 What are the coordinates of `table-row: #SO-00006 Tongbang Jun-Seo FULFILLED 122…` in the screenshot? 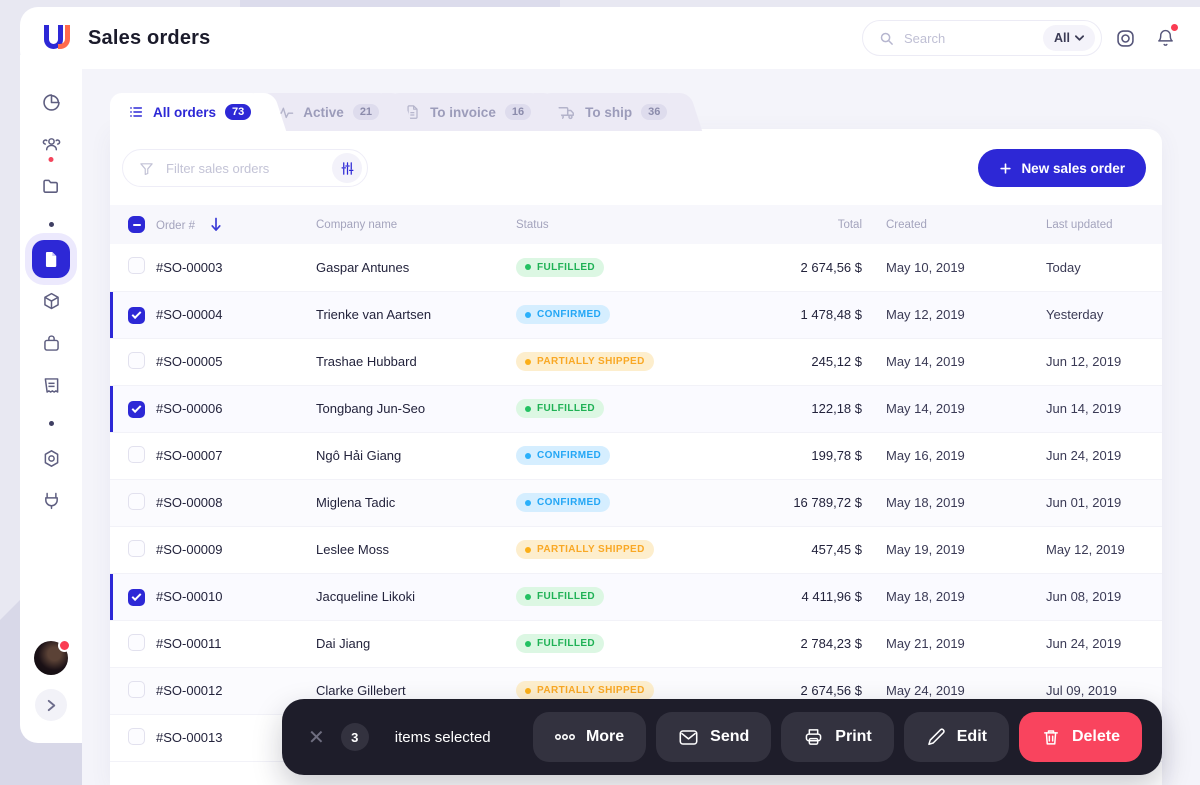 It's located at (636, 408).